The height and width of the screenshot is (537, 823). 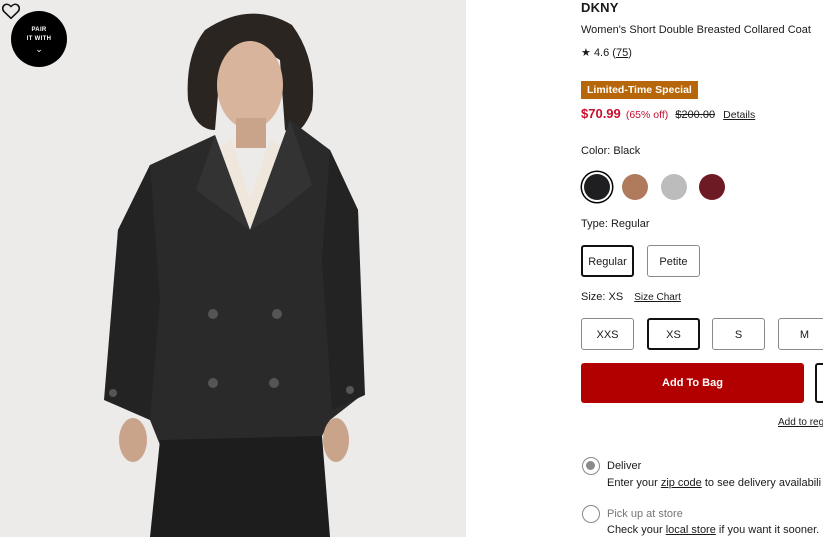 I want to click on type-option-petite: Petite, so click(x=673, y=261).